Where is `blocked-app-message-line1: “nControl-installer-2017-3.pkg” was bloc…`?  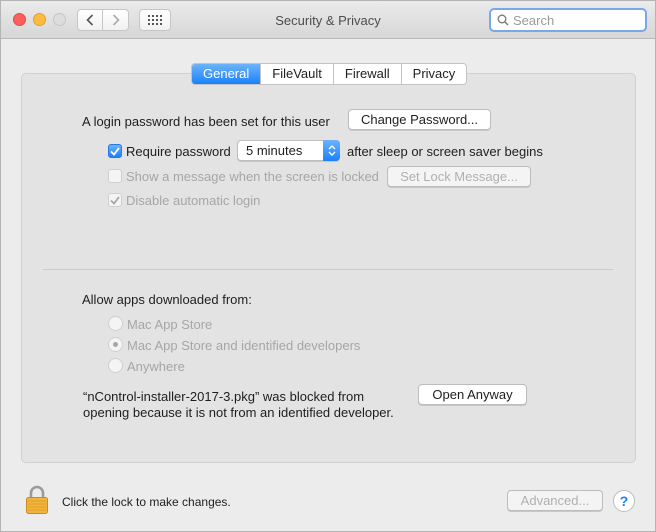
blocked-app-message-line1: “nControl-installer-2017-3.pkg” was bloc… is located at coordinates (224, 396).